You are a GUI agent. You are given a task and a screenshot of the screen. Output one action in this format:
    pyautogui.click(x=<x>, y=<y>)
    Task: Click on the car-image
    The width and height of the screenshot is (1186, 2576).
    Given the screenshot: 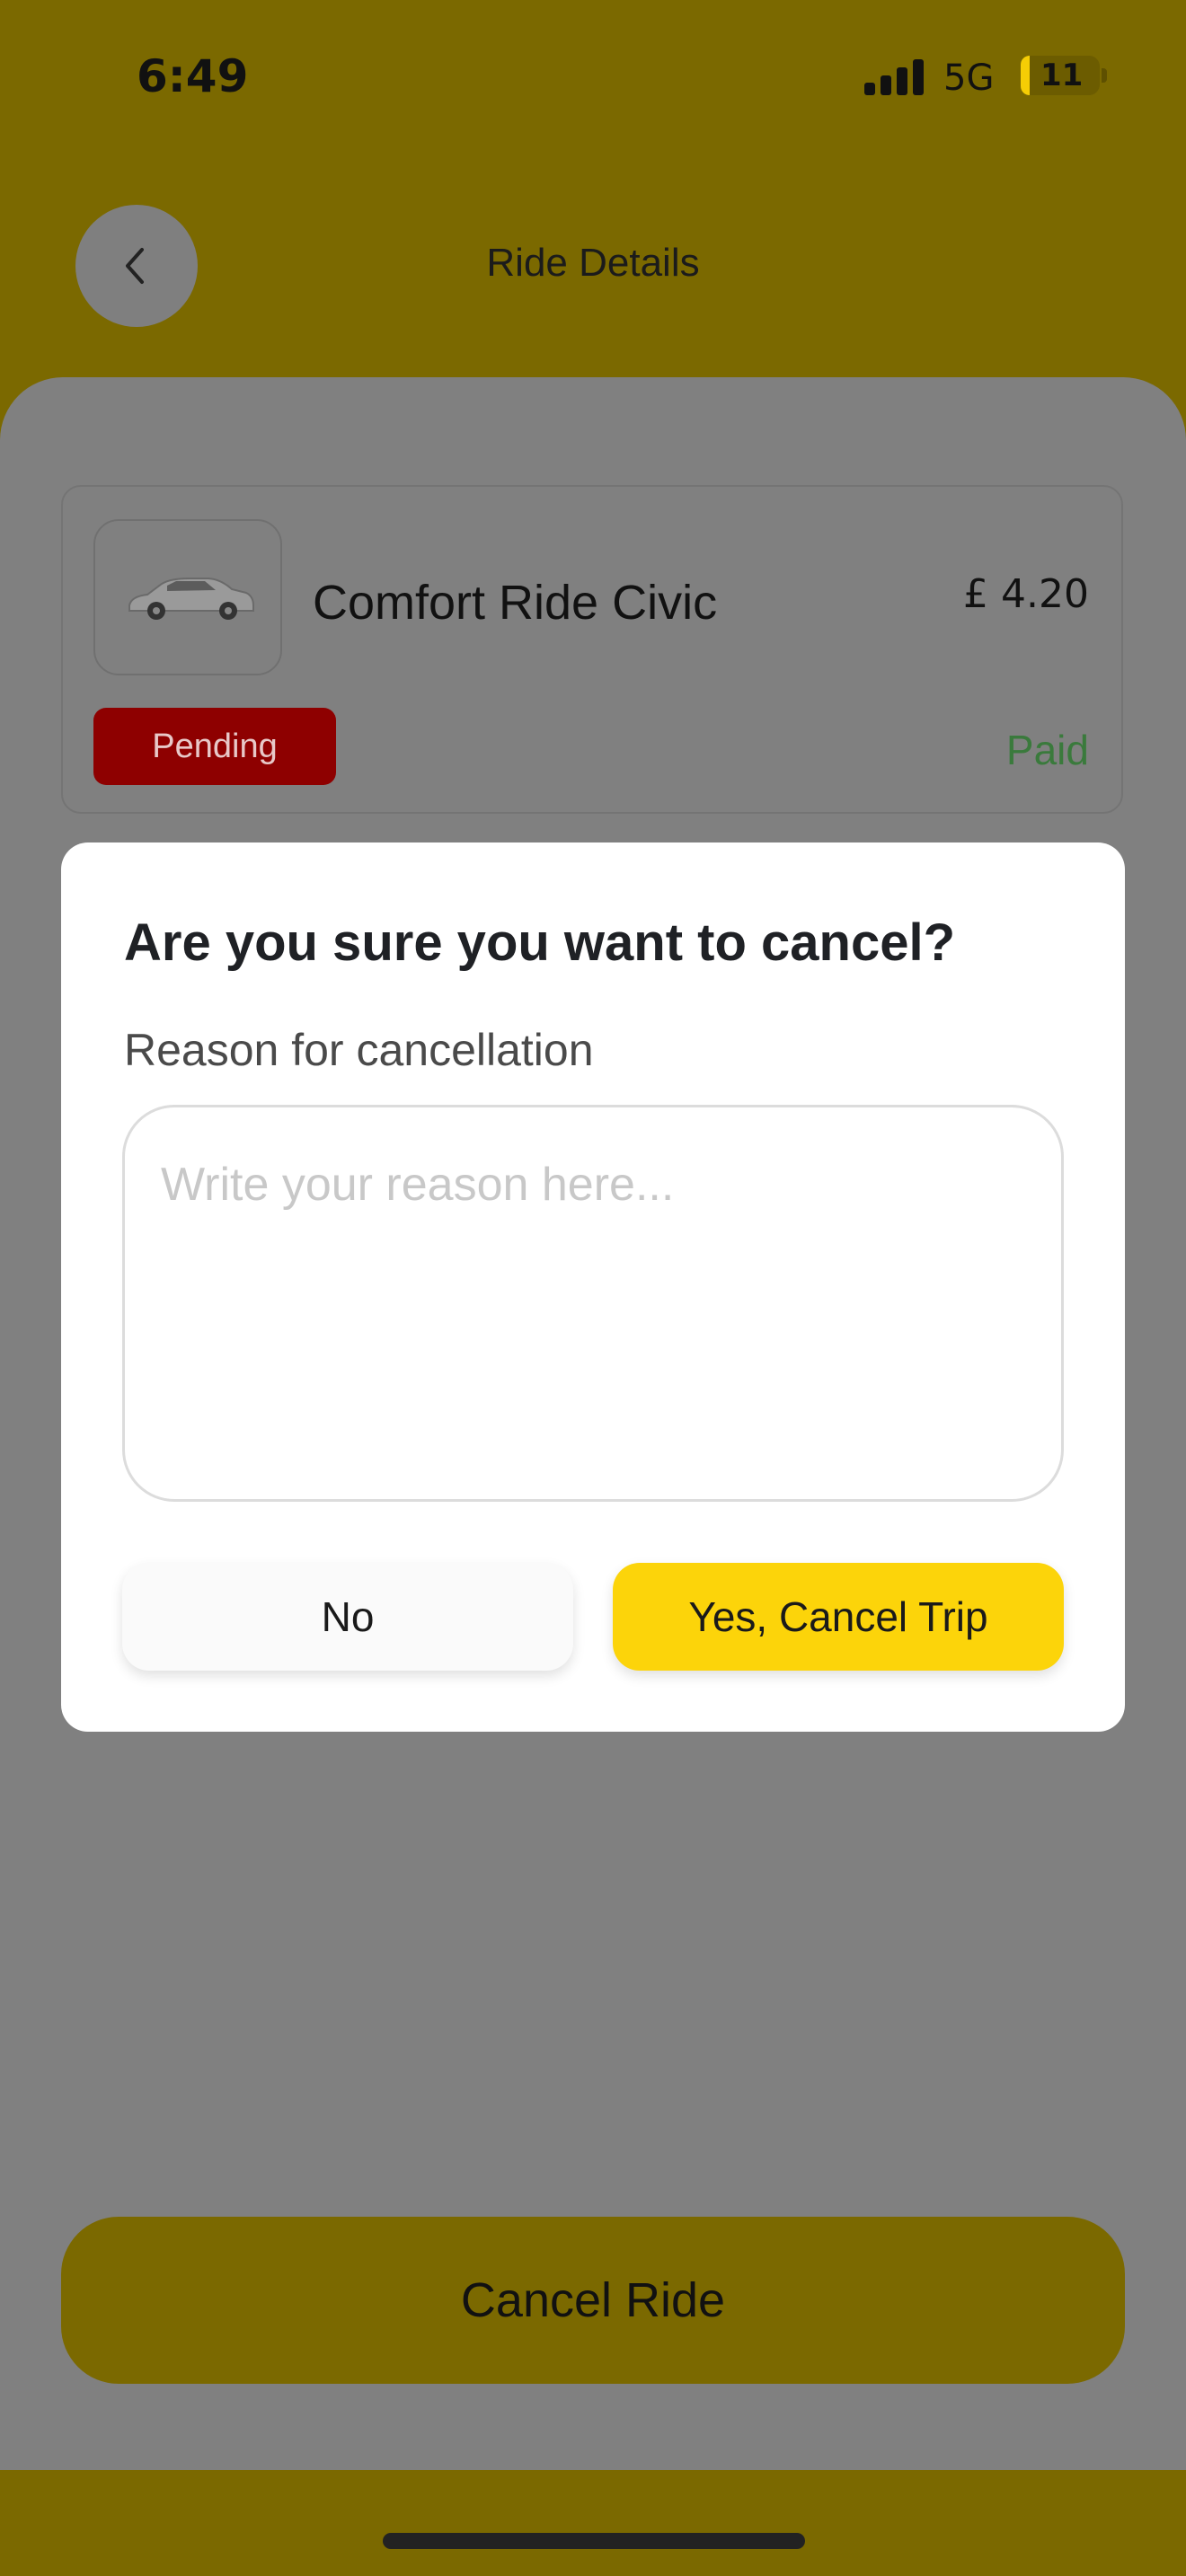 What is the action you would take?
    pyautogui.click(x=191, y=599)
    